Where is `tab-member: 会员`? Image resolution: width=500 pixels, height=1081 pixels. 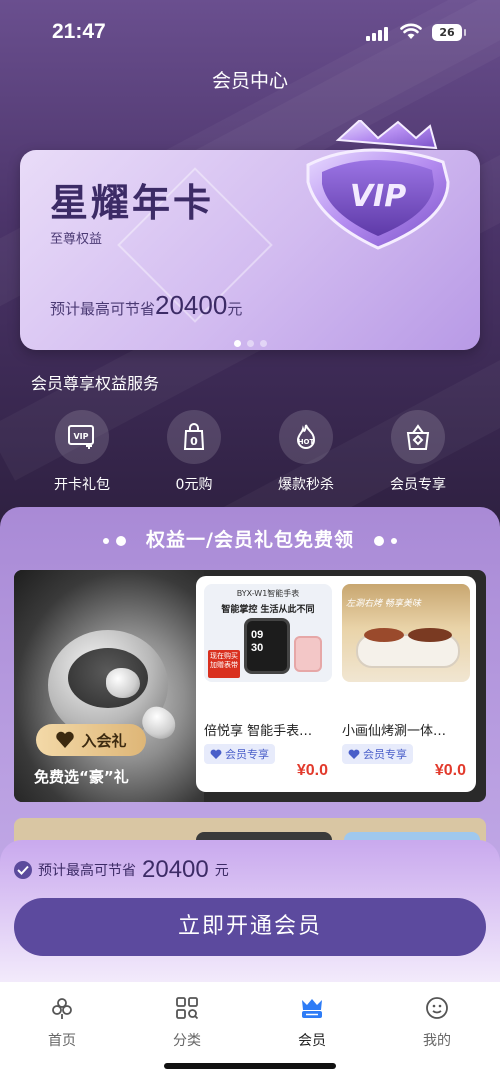 tab-member: 会员 is located at coordinates (312, 1022).